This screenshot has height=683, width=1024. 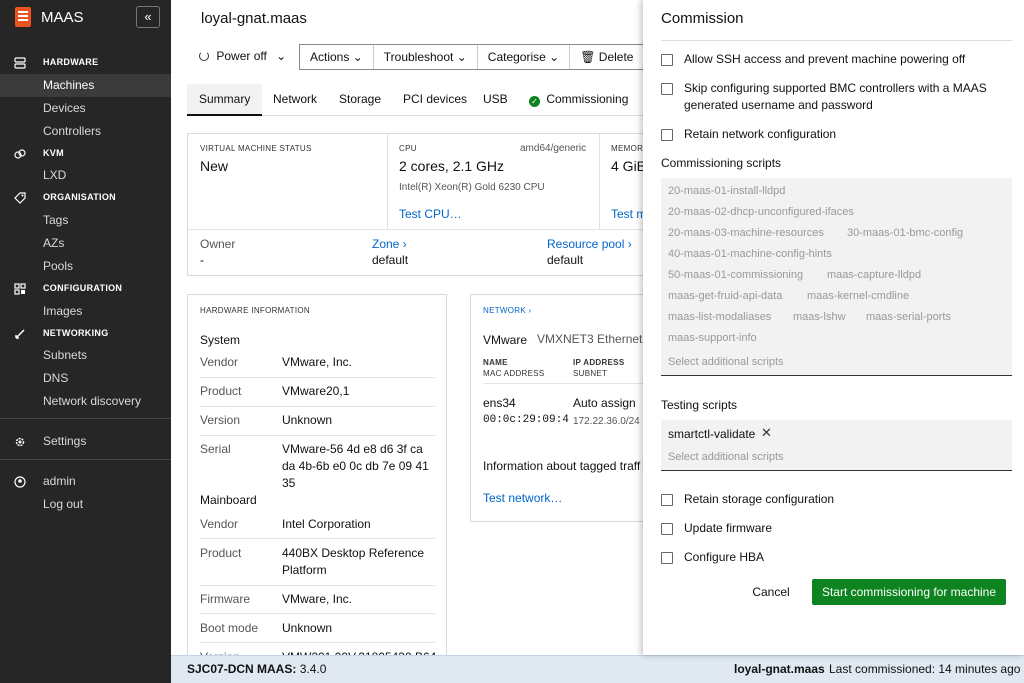 I want to click on sidebar-item-devices: Devices, so click(x=85, y=108).